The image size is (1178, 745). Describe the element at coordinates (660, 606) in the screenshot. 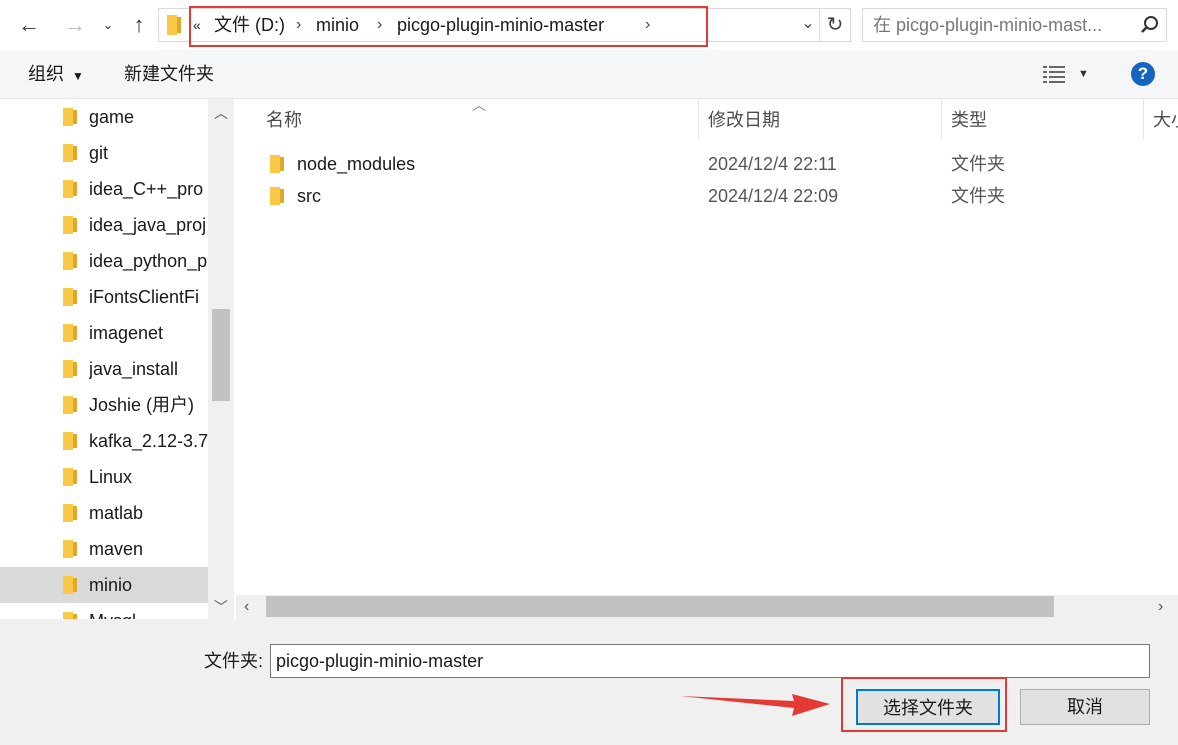

I see `list-scroll-thumb` at that location.